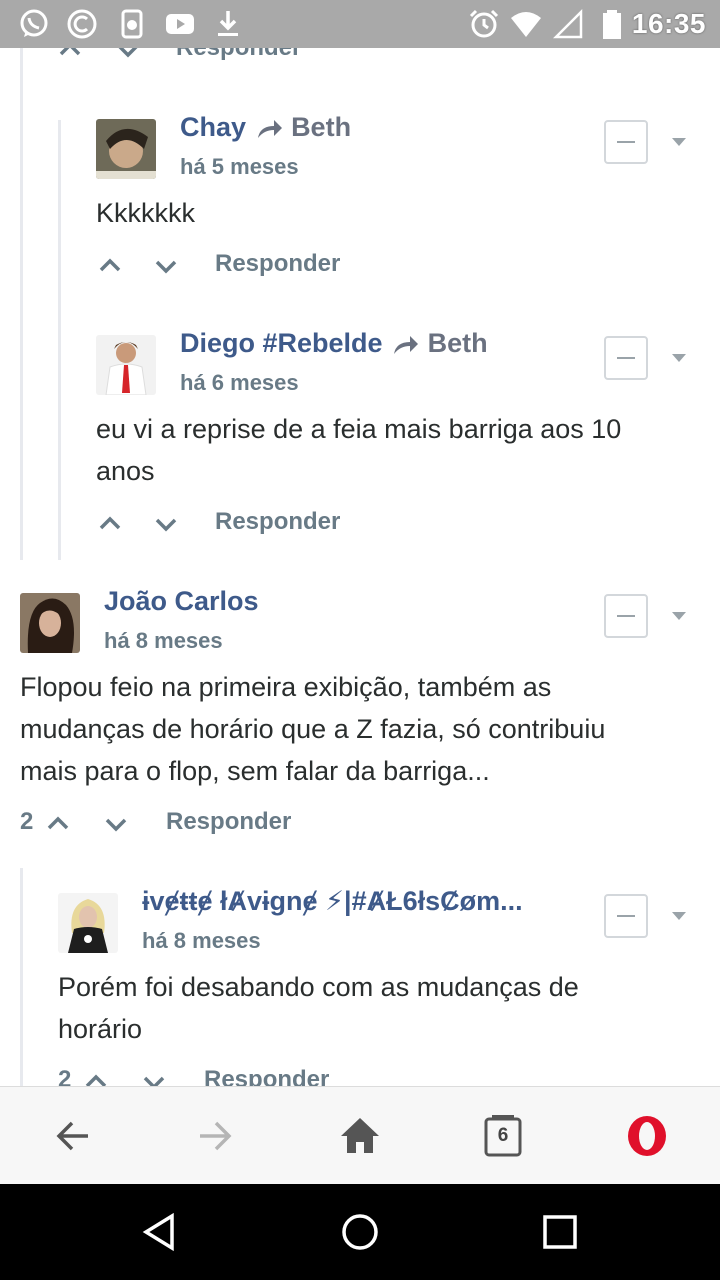 The image size is (720, 1280). I want to click on phone-notification-icon, so click(132, 24).